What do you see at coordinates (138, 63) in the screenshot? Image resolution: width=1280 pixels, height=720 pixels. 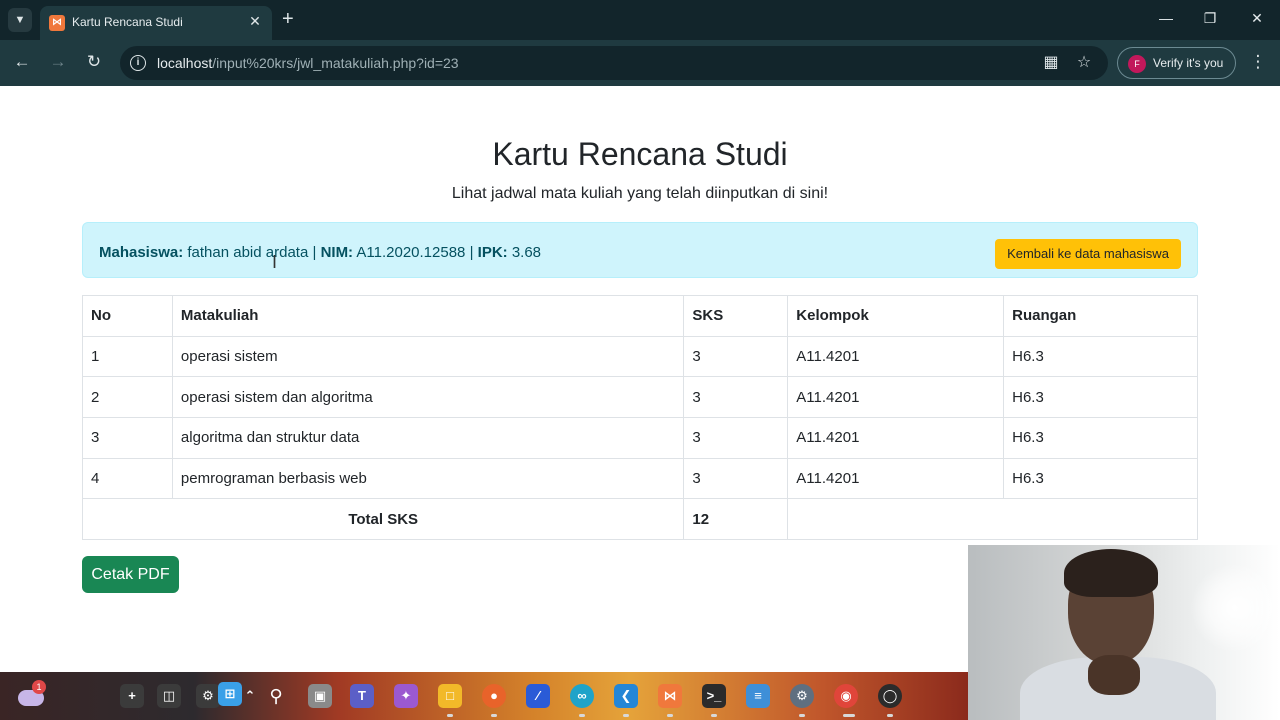 I see `site-info-icon: i` at bounding box center [138, 63].